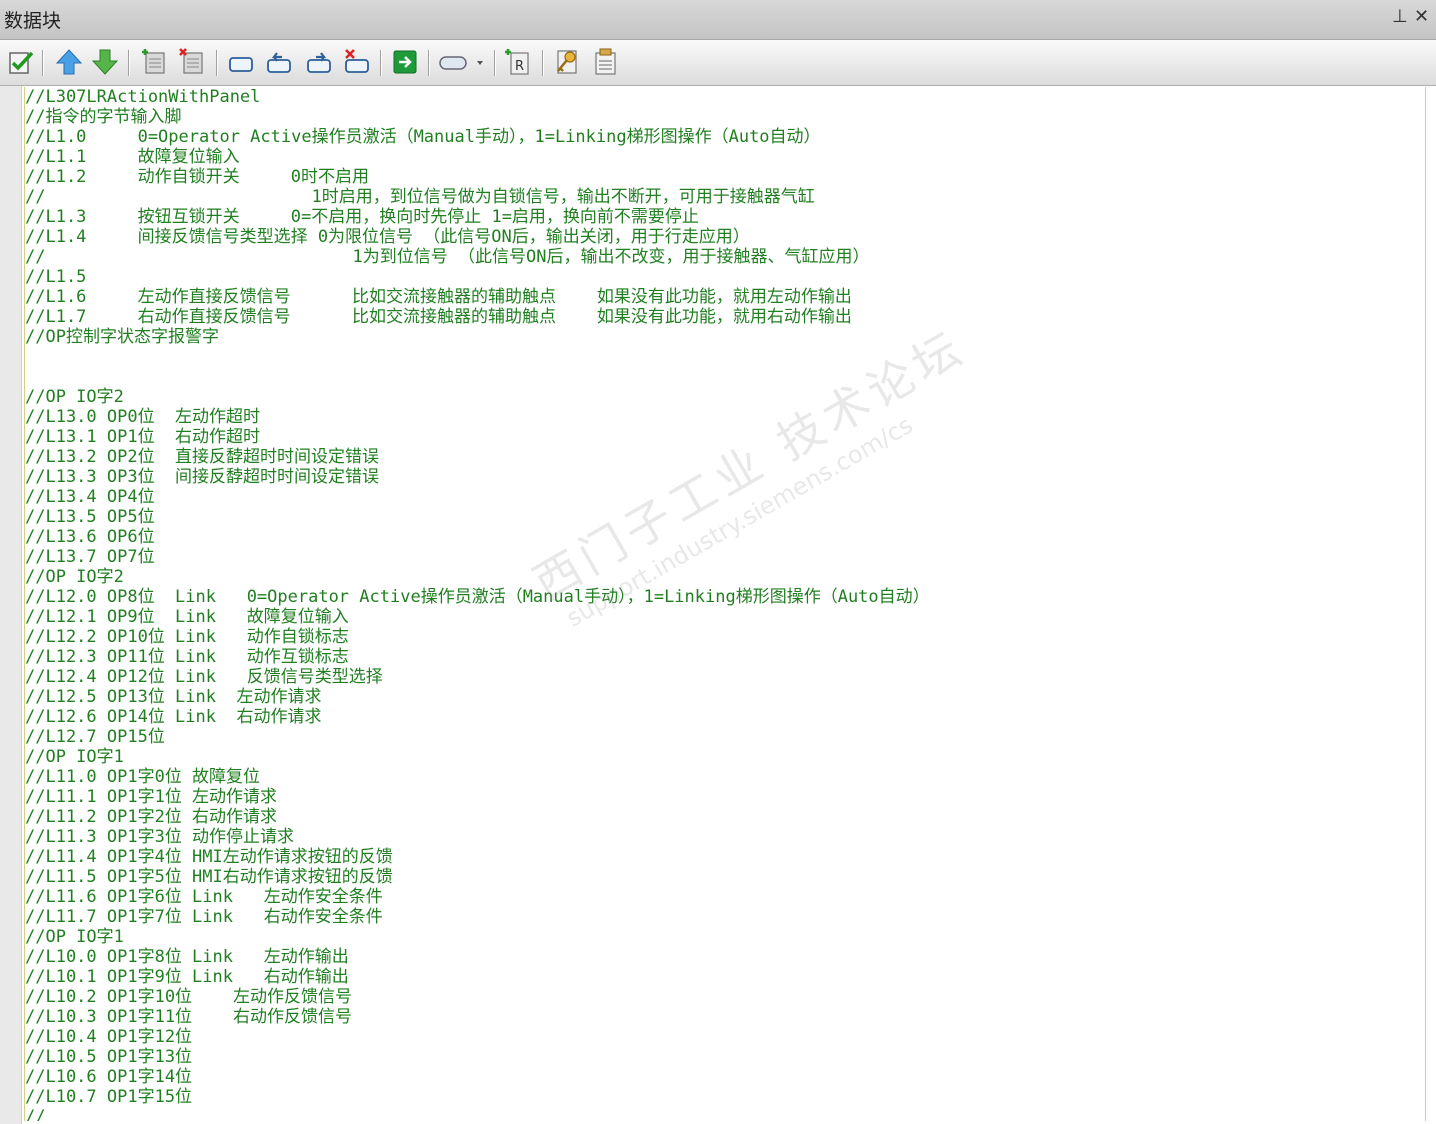 The height and width of the screenshot is (1124, 1436). What do you see at coordinates (725, 657) in the screenshot?
I see `code-line: //L12.3 OP11位 Link 动作互锁标志` at bounding box center [725, 657].